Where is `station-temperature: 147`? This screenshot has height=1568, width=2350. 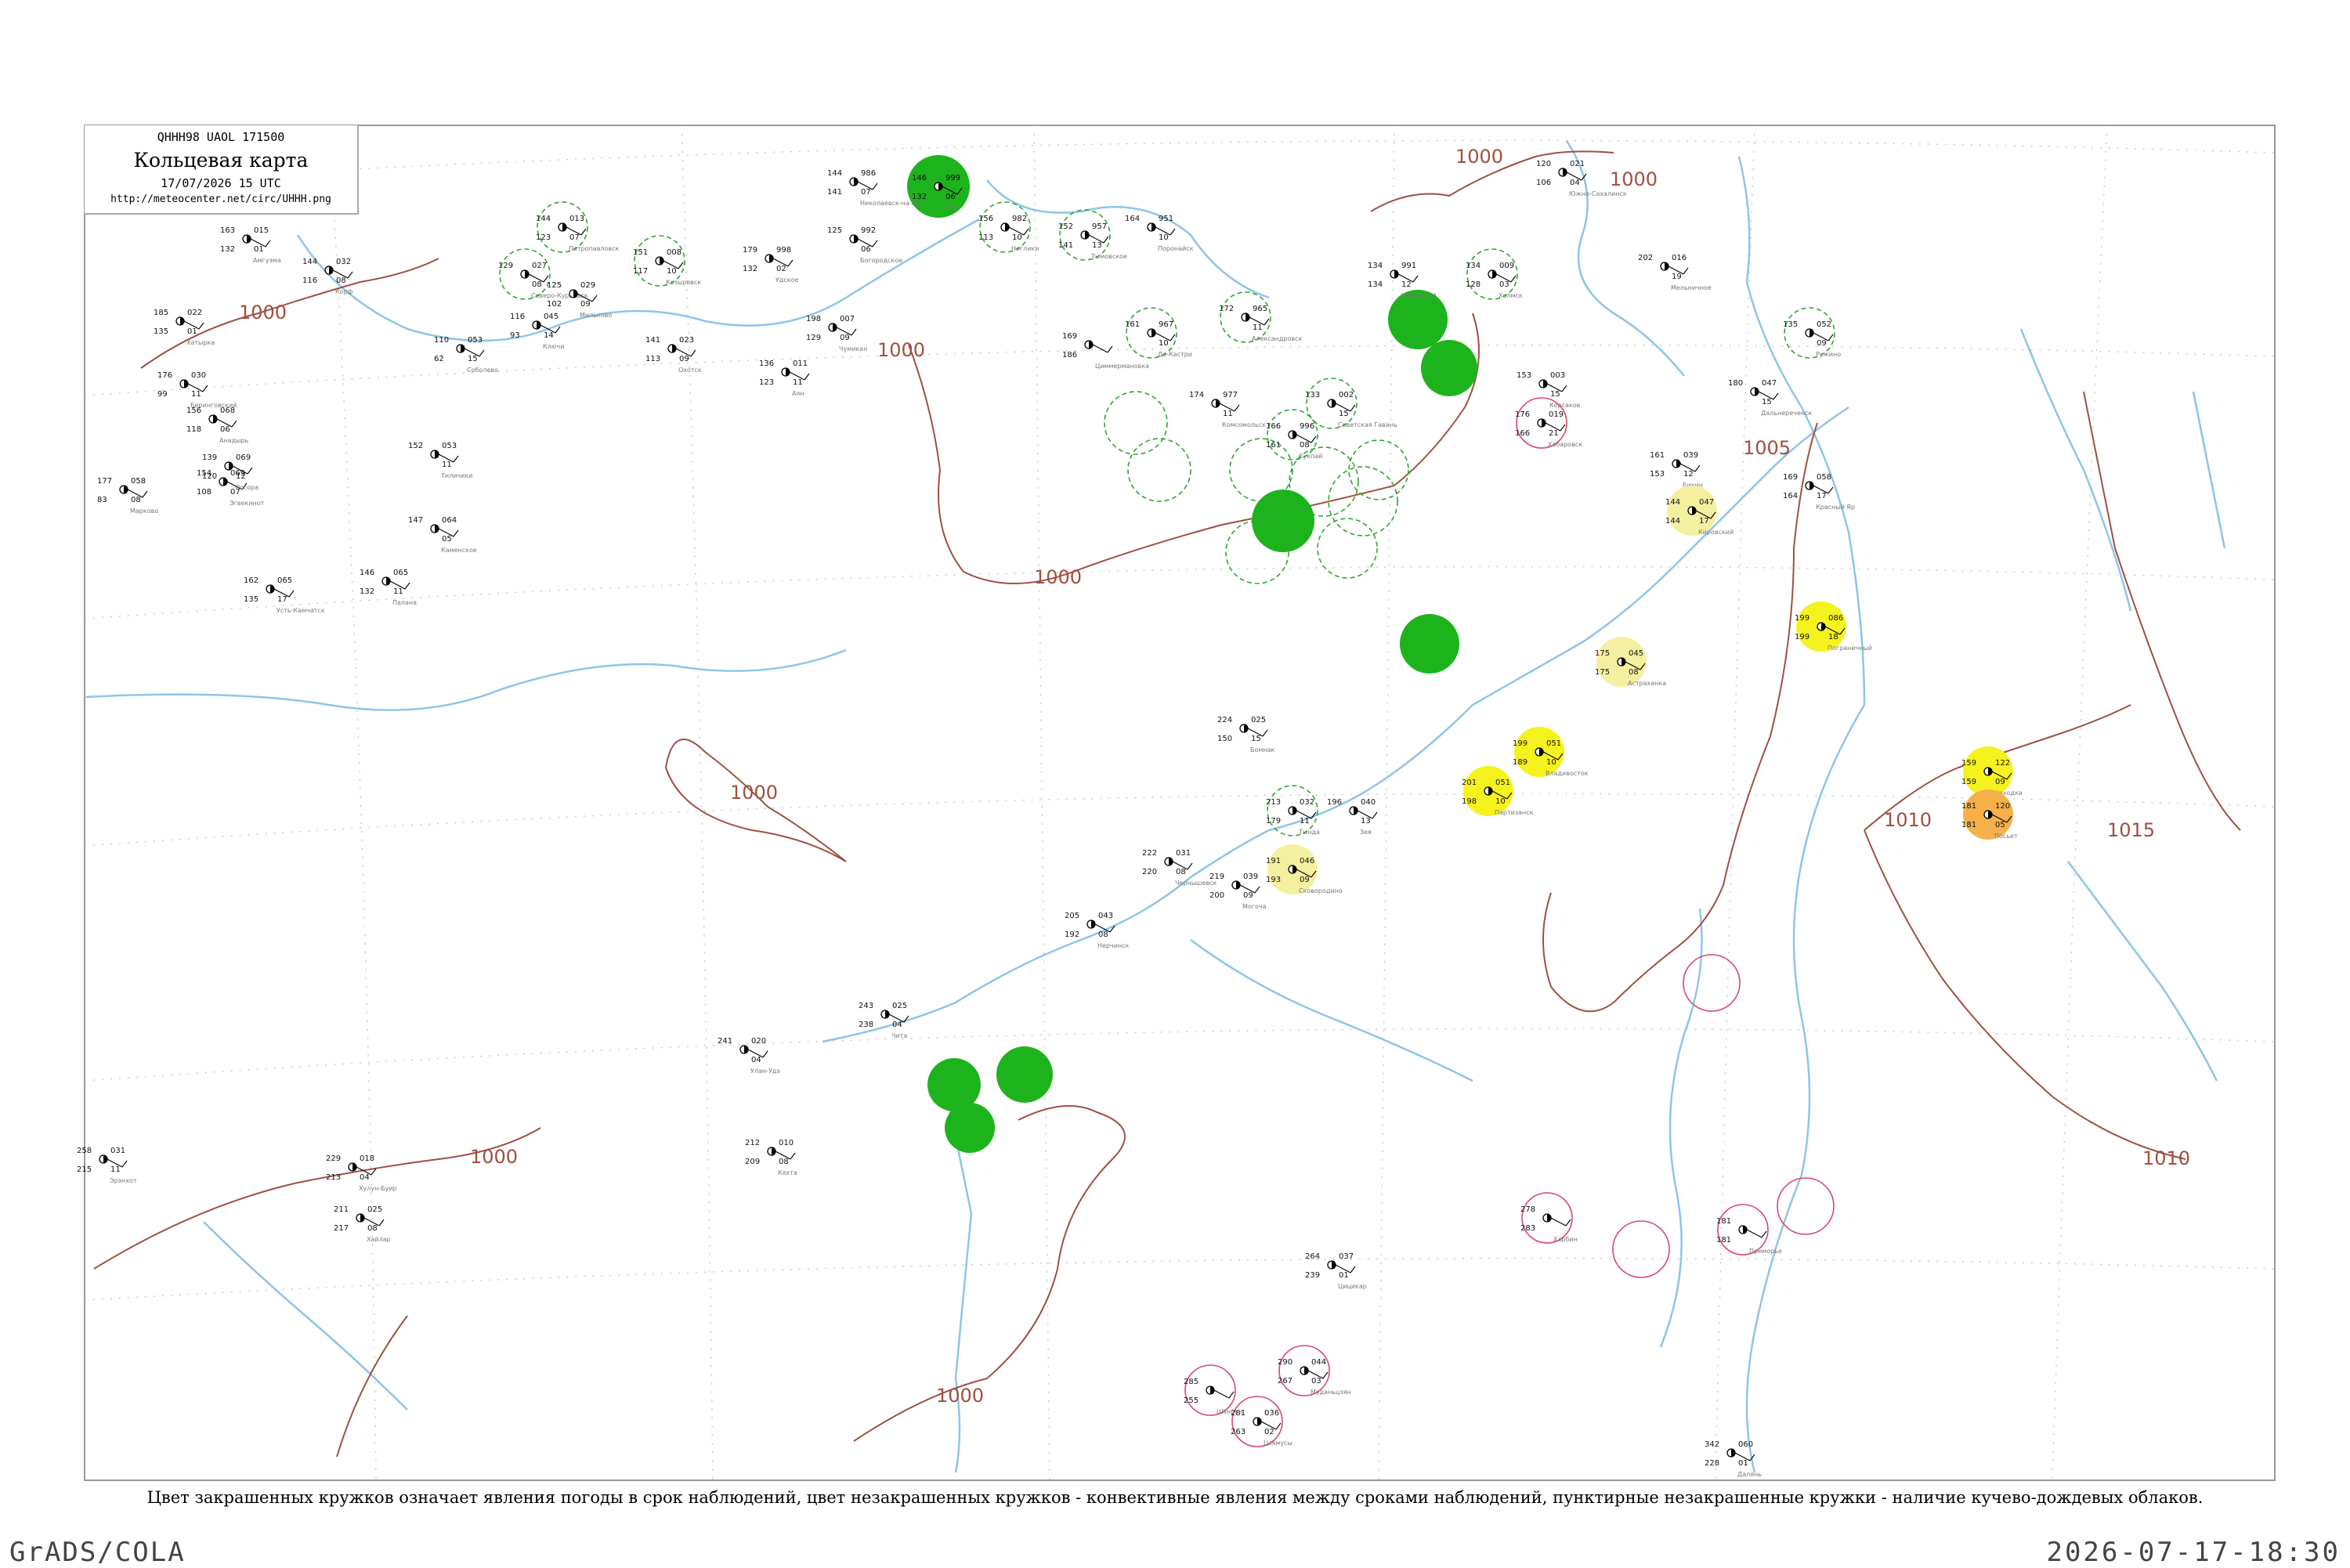
station-temperature: 147 is located at coordinates (416, 520).